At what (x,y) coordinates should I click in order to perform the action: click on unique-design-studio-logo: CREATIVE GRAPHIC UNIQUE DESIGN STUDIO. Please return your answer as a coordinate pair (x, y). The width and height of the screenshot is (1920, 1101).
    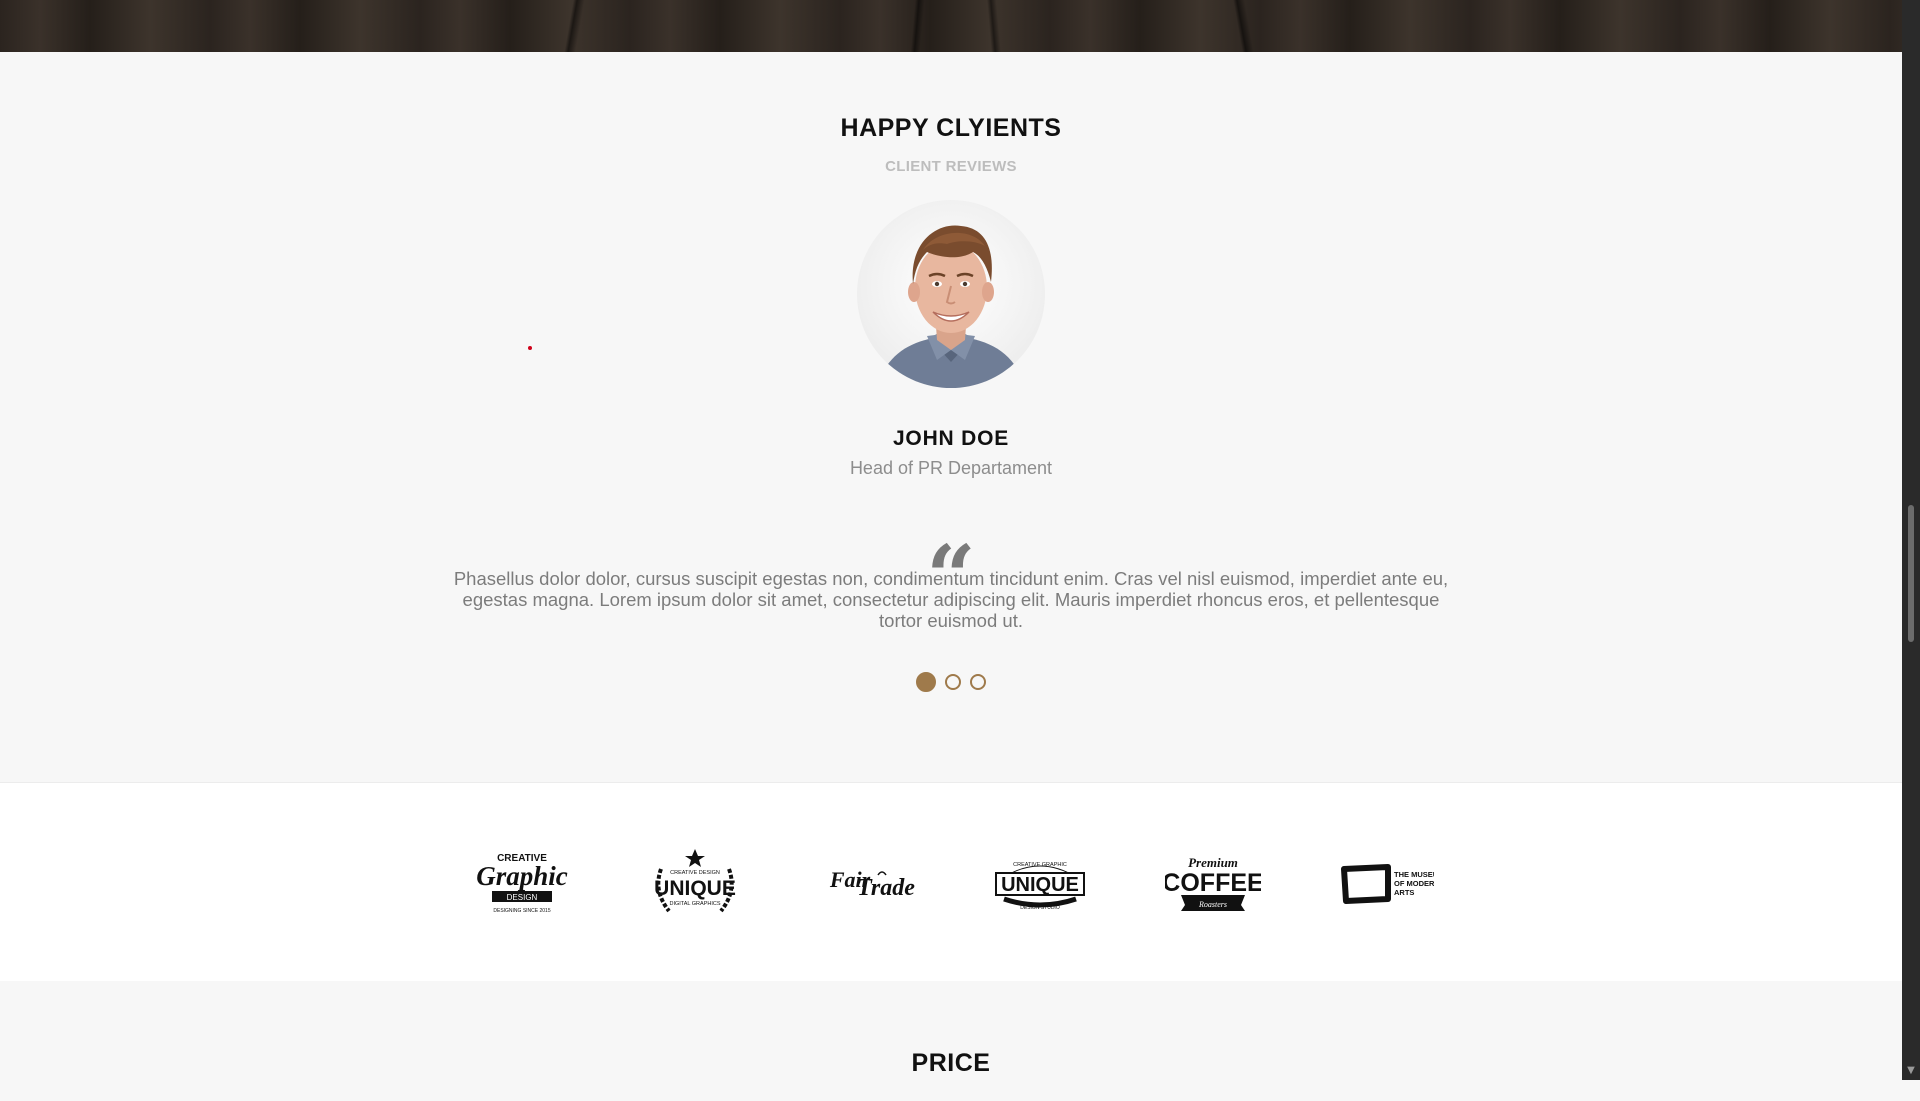
    Looking at the image, I should click on (1040, 882).